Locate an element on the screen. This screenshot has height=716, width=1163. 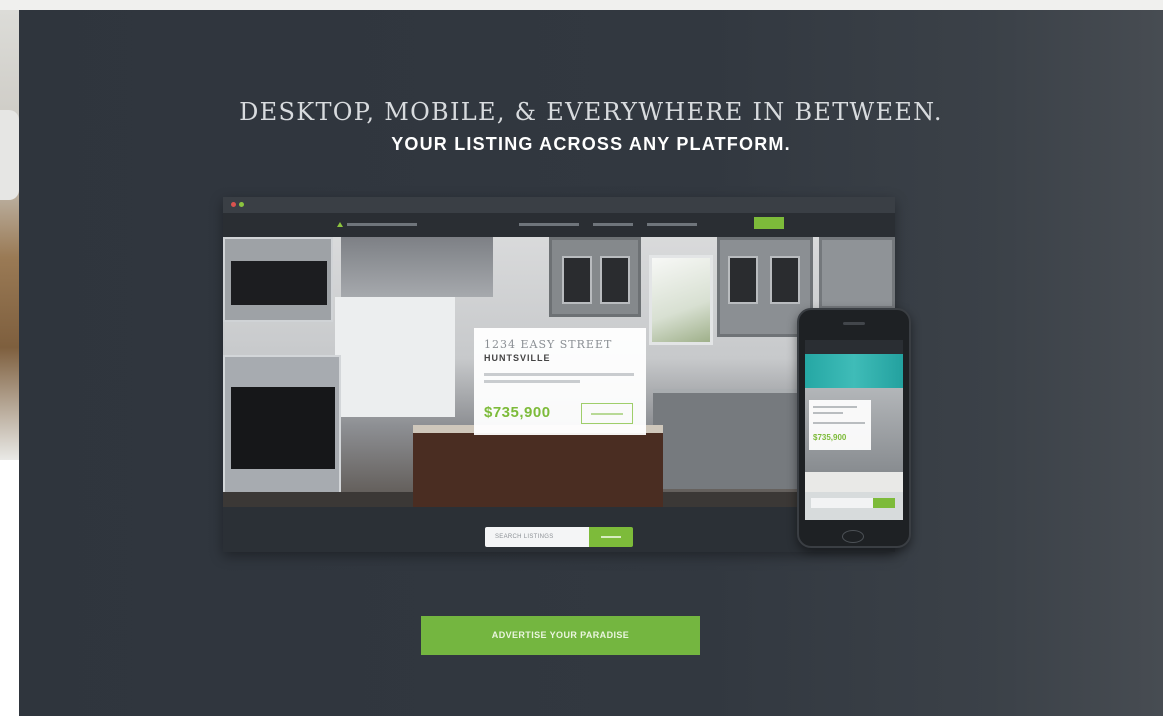
mockup-search-bar: SEARCH LISTINGS is located at coordinates (559, 537).